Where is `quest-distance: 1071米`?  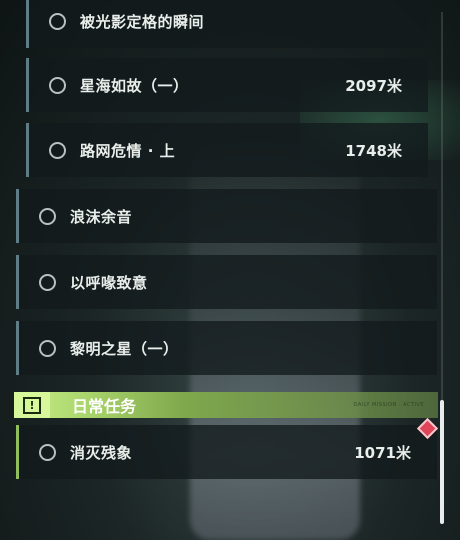
quest-distance: 1071米 is located at coordinates (382, 452).